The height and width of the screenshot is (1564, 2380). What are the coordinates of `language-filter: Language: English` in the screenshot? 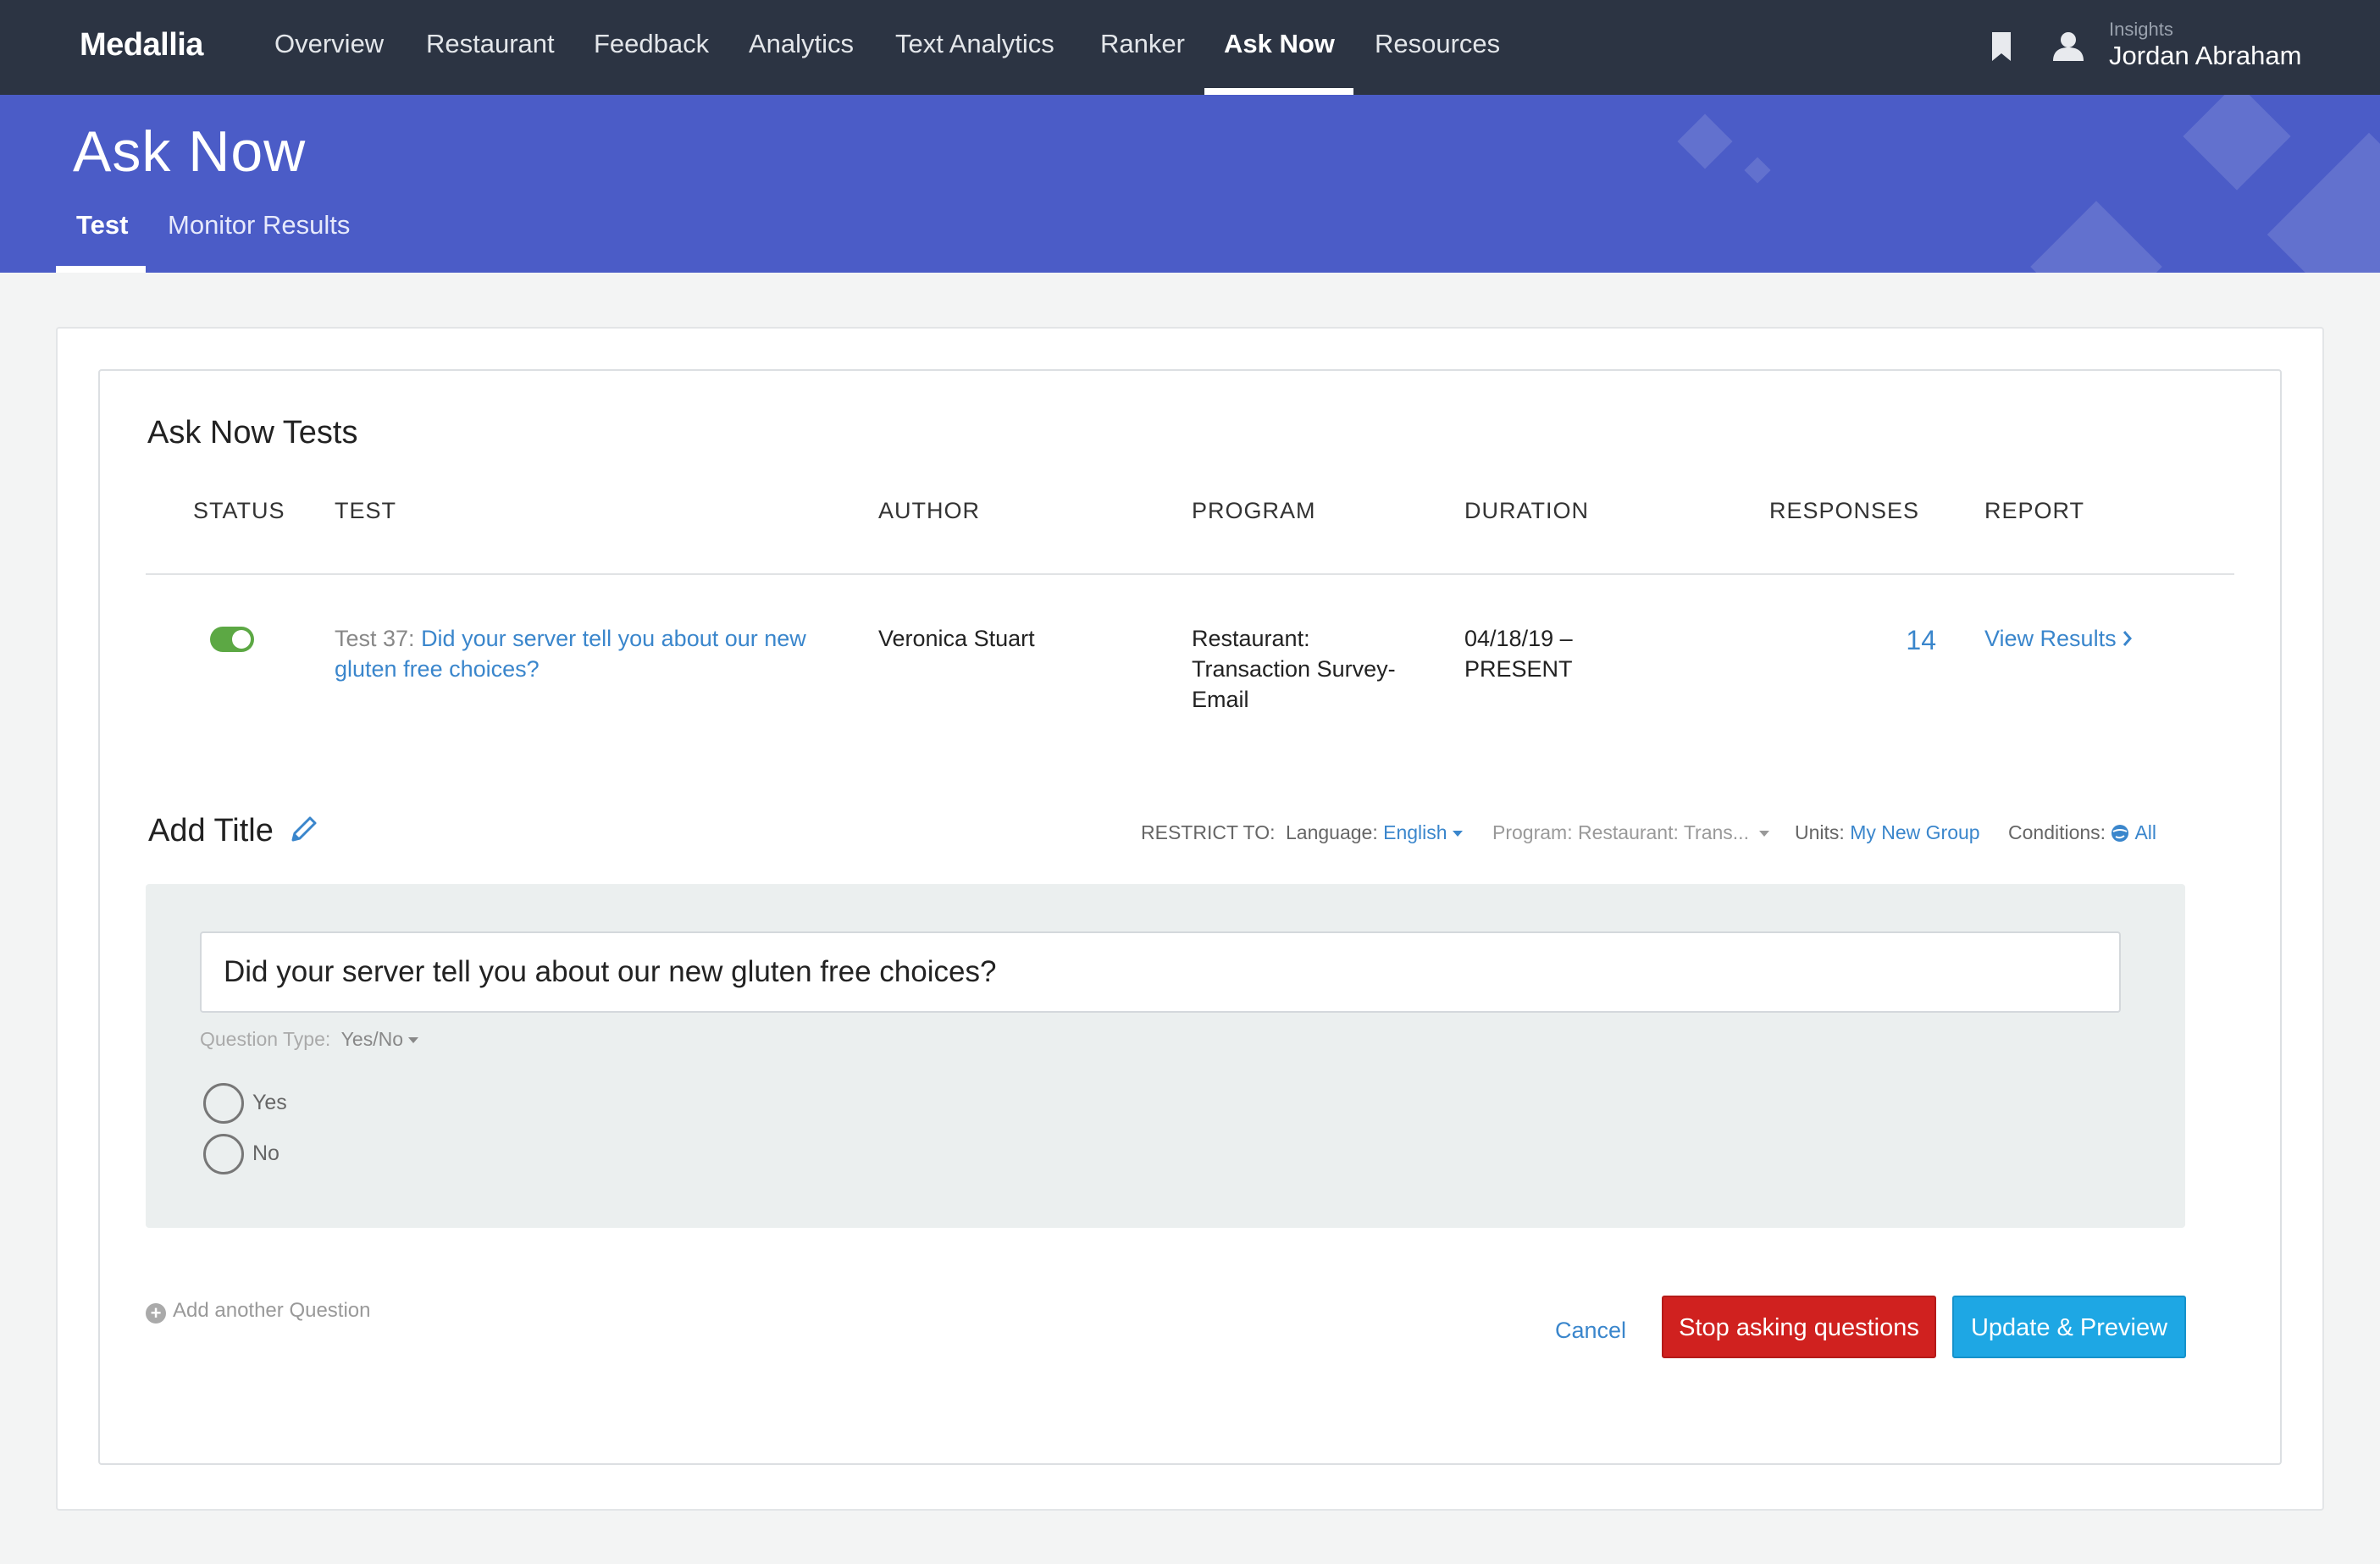 It's located at (1374, 833).